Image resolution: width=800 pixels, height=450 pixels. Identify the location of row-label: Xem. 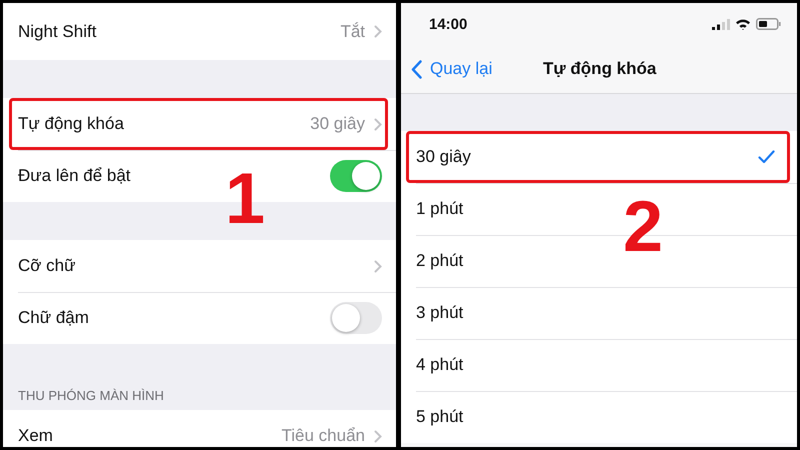
(35, 436).